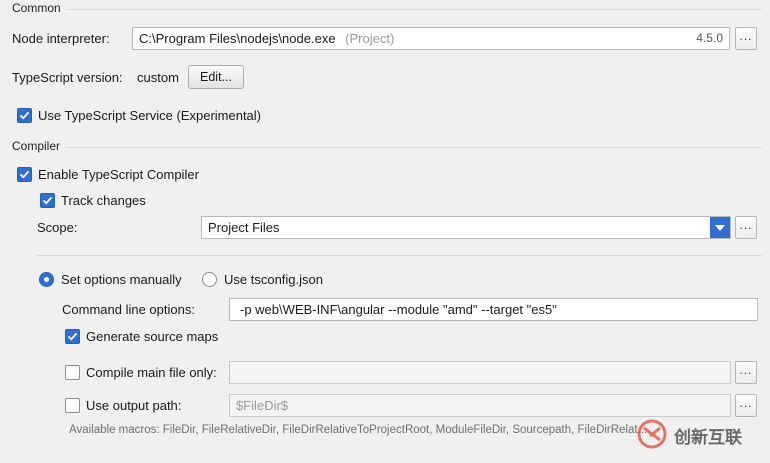  What do you see at coordinates (414, 9) in the screenshot?
I see `common-separator` at bounding box center [414, 9].